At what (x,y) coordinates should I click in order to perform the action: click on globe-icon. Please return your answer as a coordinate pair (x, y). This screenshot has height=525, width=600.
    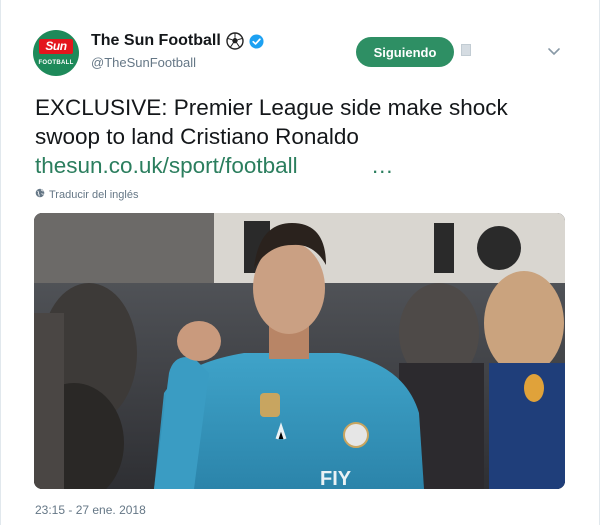
    Looking at the image, I should click on (40, 194).